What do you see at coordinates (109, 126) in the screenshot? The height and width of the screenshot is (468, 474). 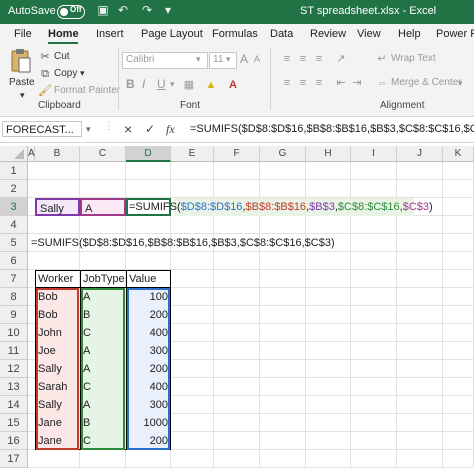 I see `formula-bar-grip-icon: ⋮` at bounding box center [109, 126].